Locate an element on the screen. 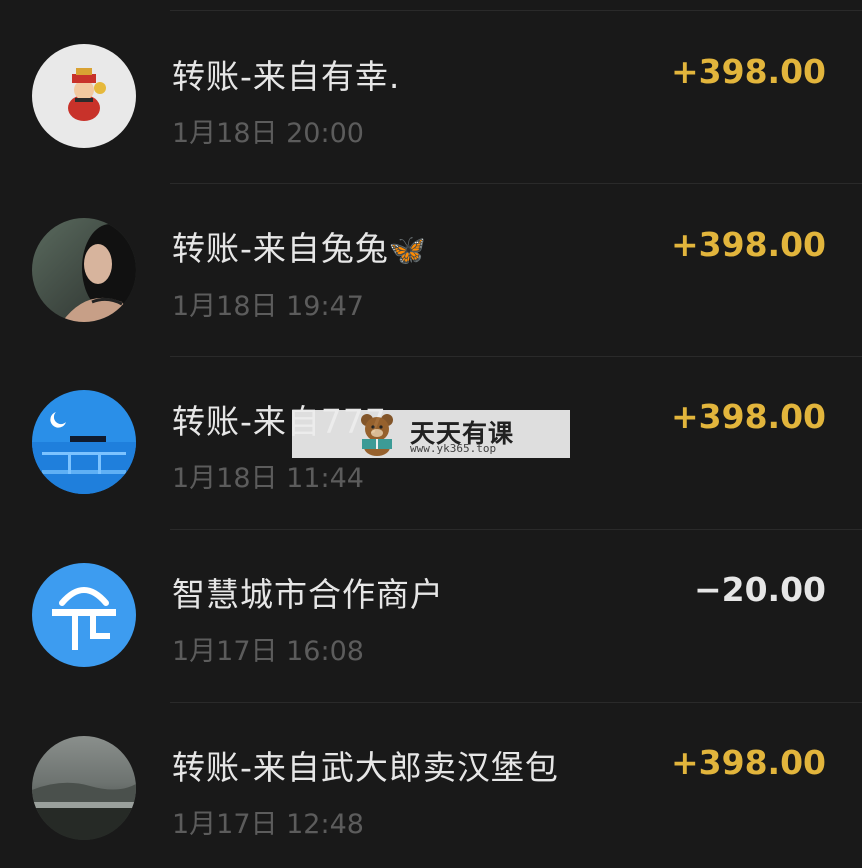  transaction-title: 转账-来自有幸. is located at coordinates (286, 76).